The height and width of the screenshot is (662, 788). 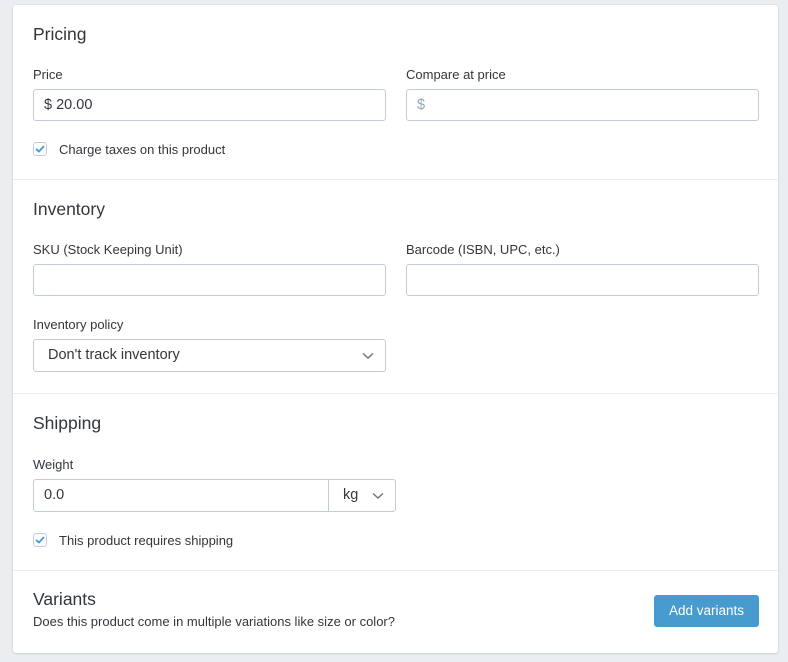 What do you see at coordinates (181, 495) in the screenshot?
I see `weight-input: 0.0` at bounding box center [181, 495].